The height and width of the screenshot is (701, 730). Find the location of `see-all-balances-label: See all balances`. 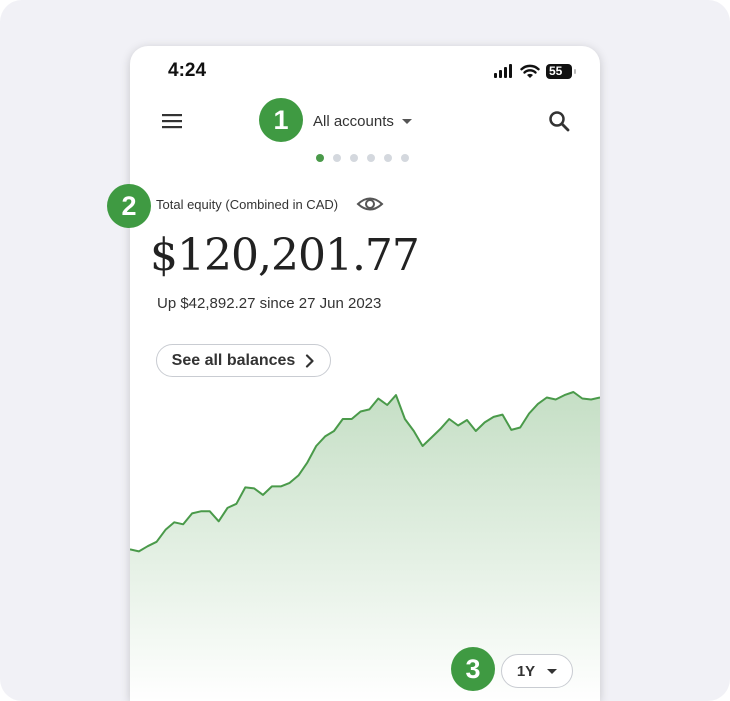

see-all-balances-label: See all balances is located at coordinates (233, 360).